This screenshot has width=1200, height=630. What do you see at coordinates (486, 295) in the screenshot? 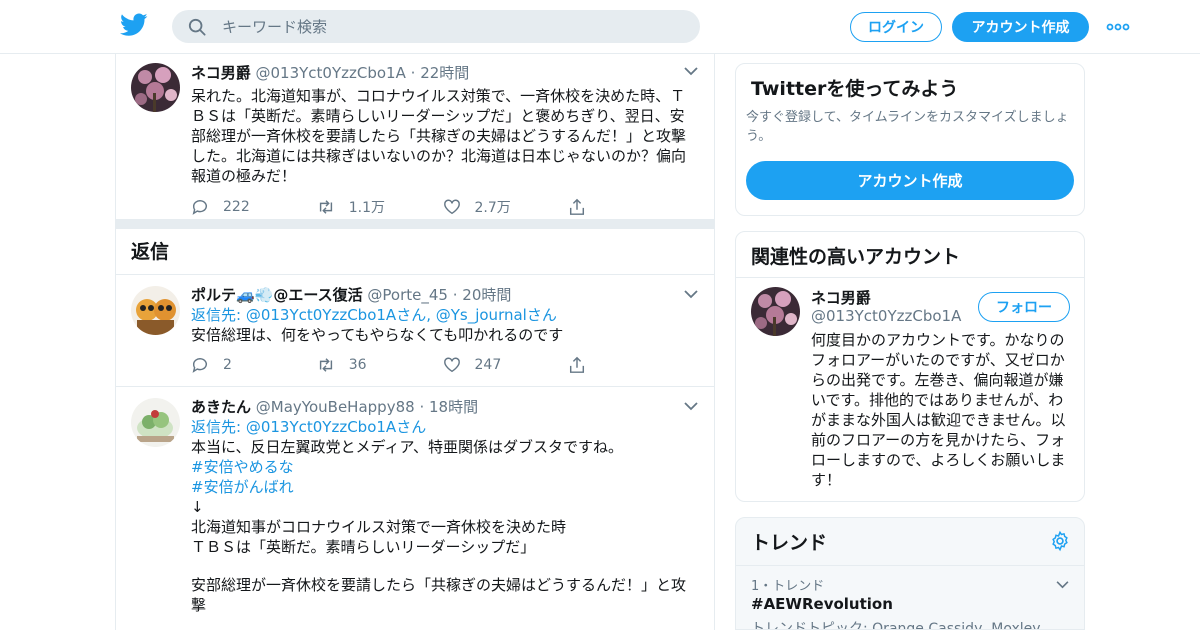
I see `timestamp: 20時間` at bounding box center [486, 295].